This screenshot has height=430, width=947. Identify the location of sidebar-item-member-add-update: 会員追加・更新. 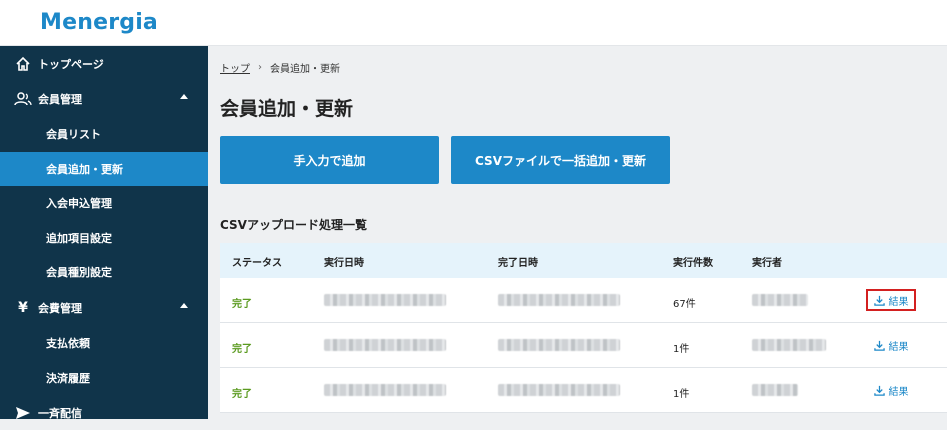
(104, 169).